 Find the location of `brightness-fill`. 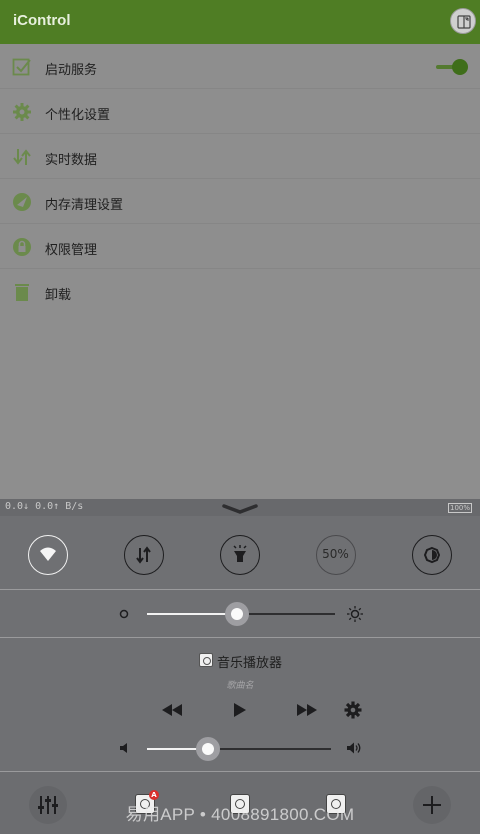

brightness-fill is located at coordinates (192, 614).